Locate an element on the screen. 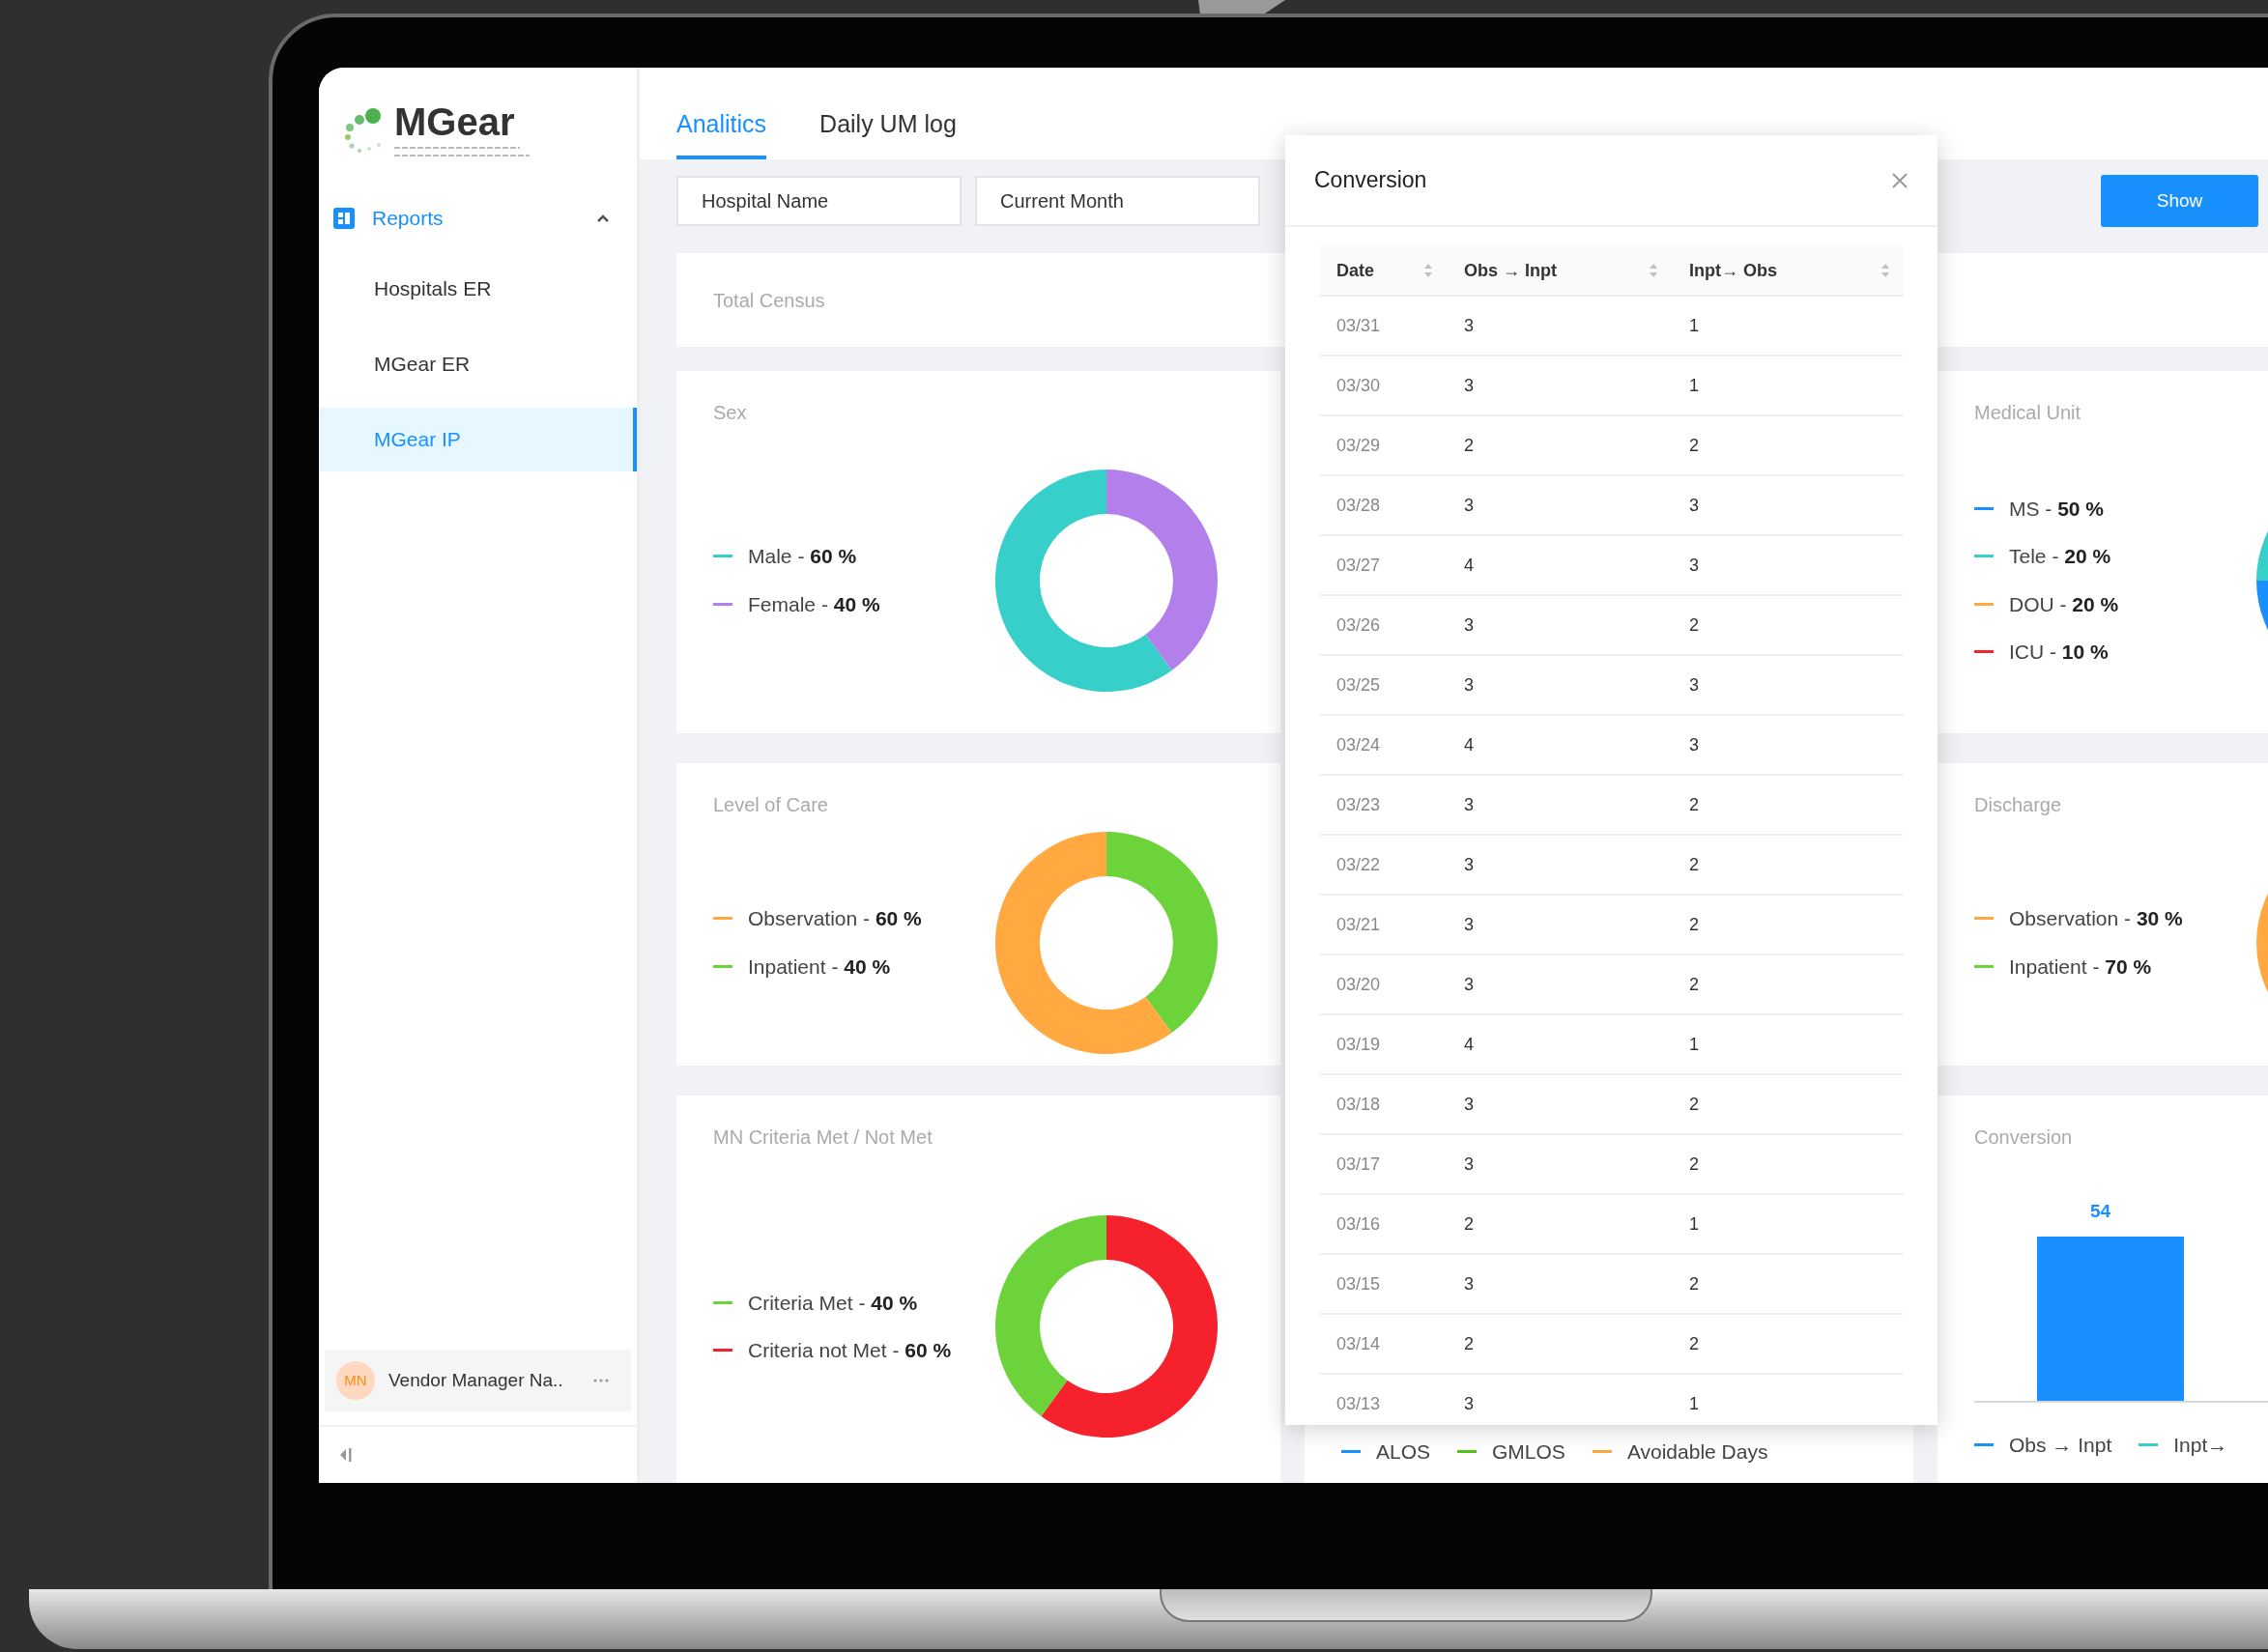  table-cell-text: 03/30 is located at coordinates (1358, 385).